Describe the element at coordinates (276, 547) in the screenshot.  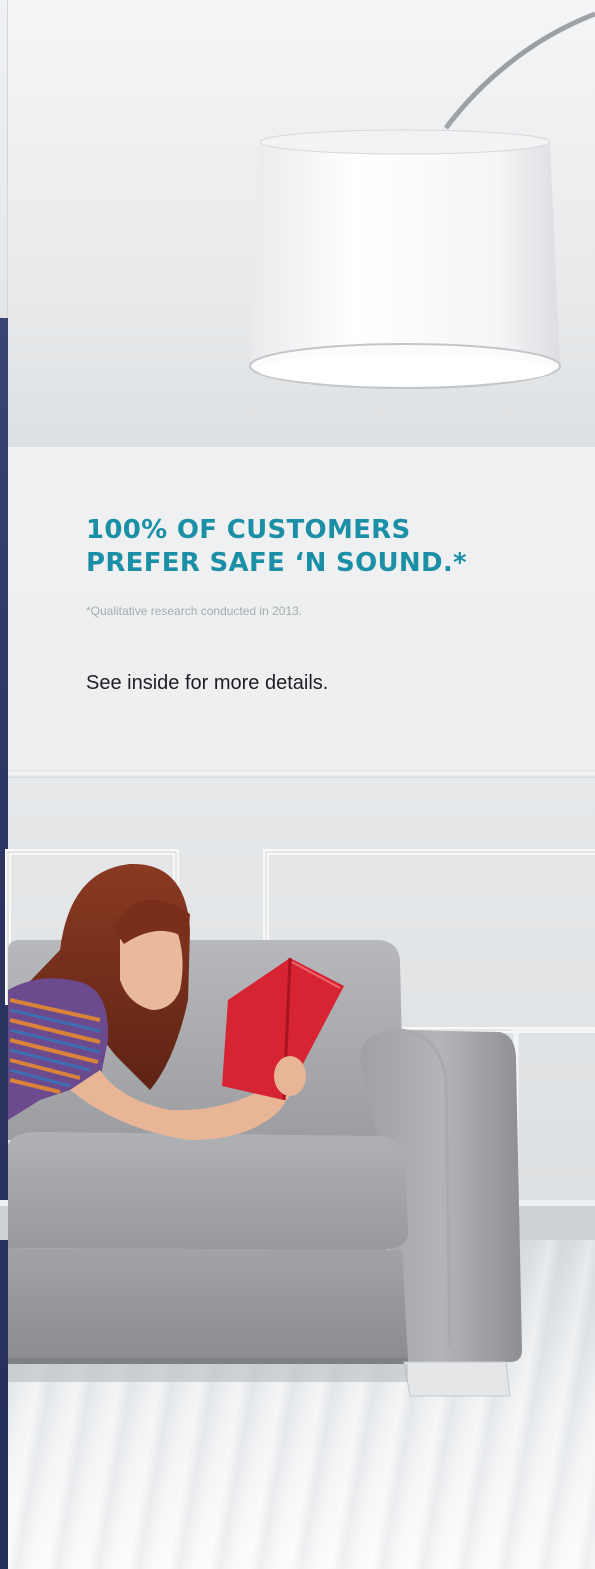
I see `headline: 100% OF CUSTOMERS PREFER SAFE ‘N SOUND.*` at that location.